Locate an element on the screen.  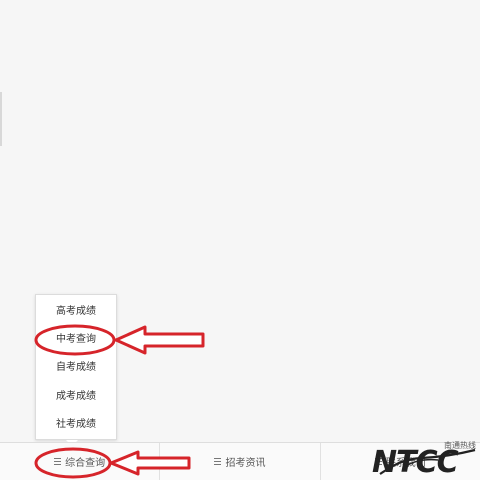
tab-admission-news: 招考资讯 is located at coordinates (240, 461).